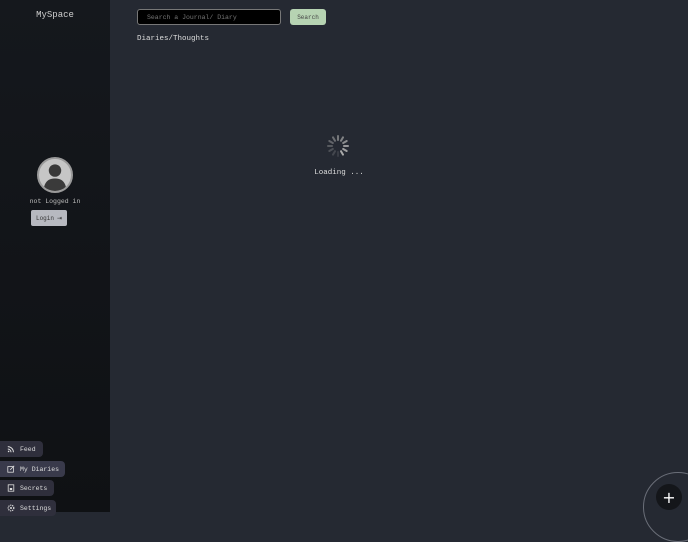  What do you see at coordinates (173, 39) in the screenshot?
I see `page-heading: Diaries/Thoughts` at bounding box center [173, 39].